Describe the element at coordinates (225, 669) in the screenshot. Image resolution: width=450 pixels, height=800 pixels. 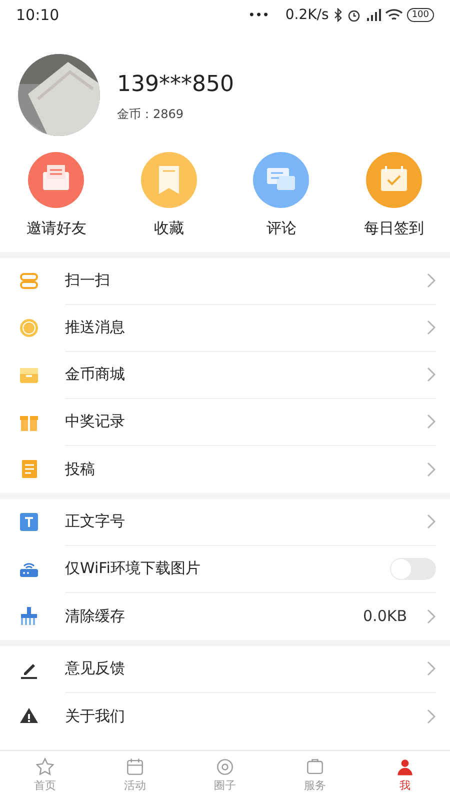
I see `menu-row: 意见反馈` at that location.